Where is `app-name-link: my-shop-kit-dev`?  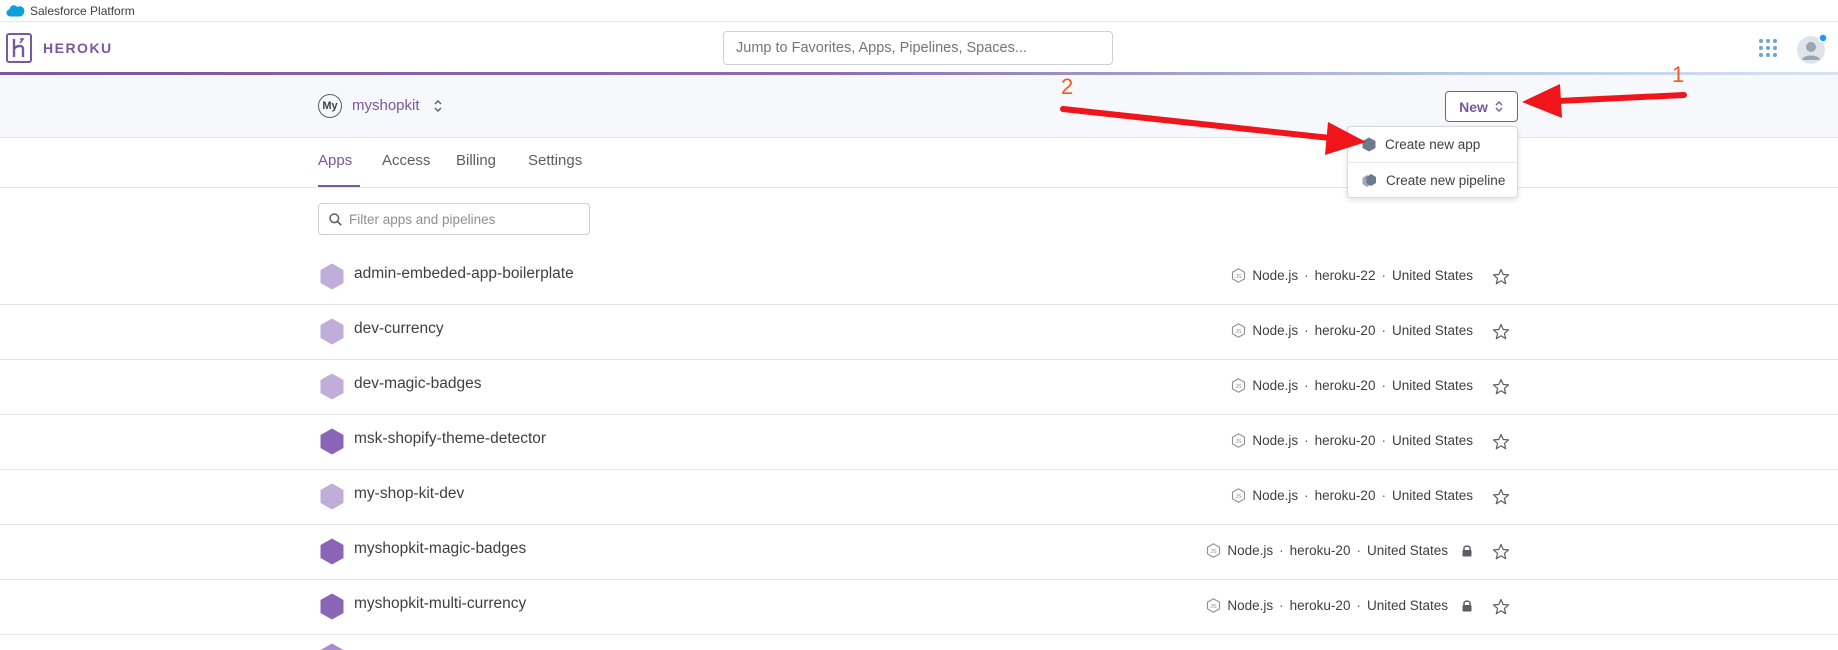 app-name-link: my-shop-kit-dev is located at coordinates (409, 494).